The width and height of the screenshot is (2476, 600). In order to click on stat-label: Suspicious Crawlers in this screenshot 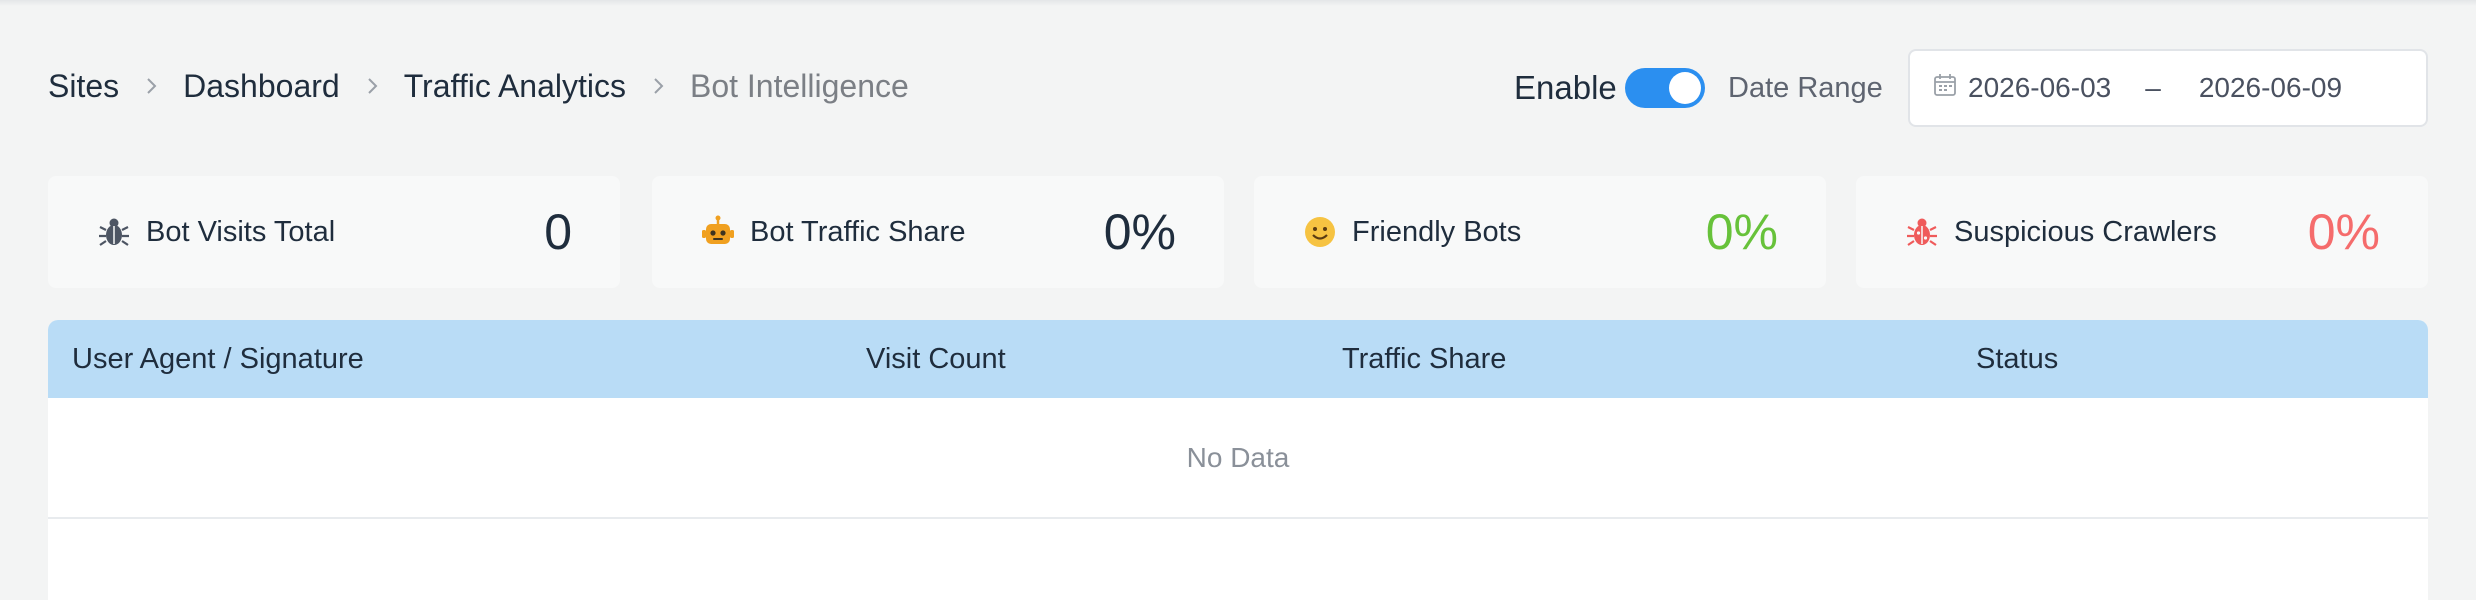, I will do `click(2085, 231)`.